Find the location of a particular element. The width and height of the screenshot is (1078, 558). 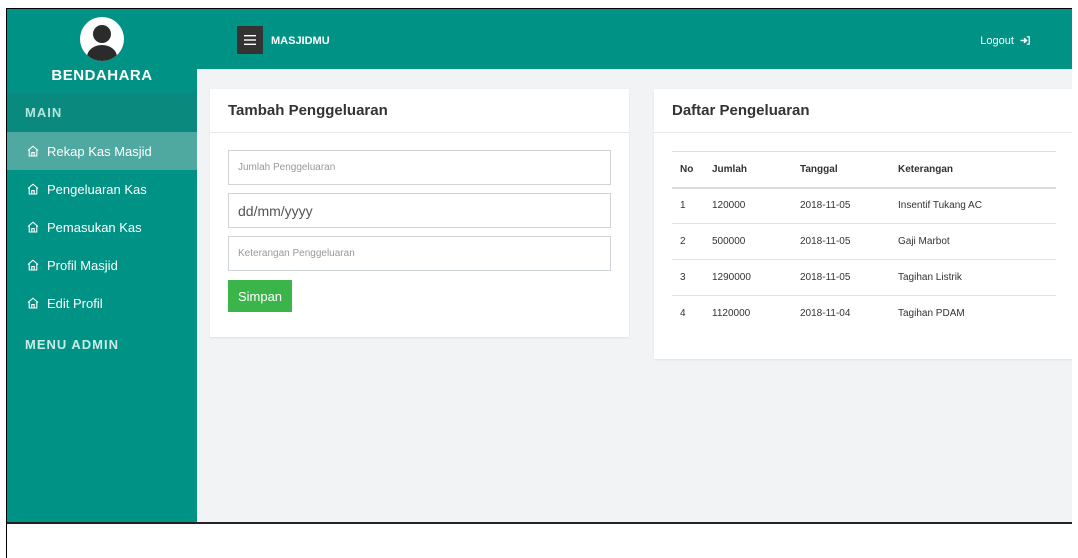

top-navbar: MASJIDMU Logout is located at coordinates (634, 39).